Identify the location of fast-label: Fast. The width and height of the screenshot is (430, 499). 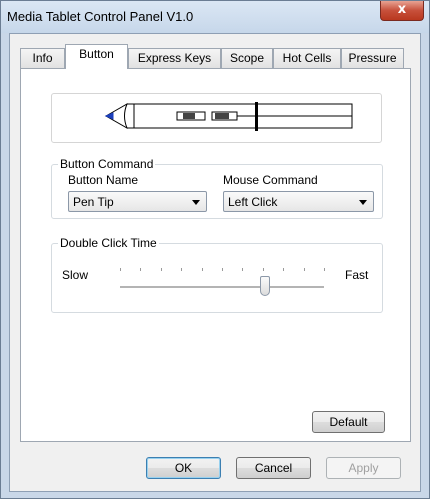
(357, 275).